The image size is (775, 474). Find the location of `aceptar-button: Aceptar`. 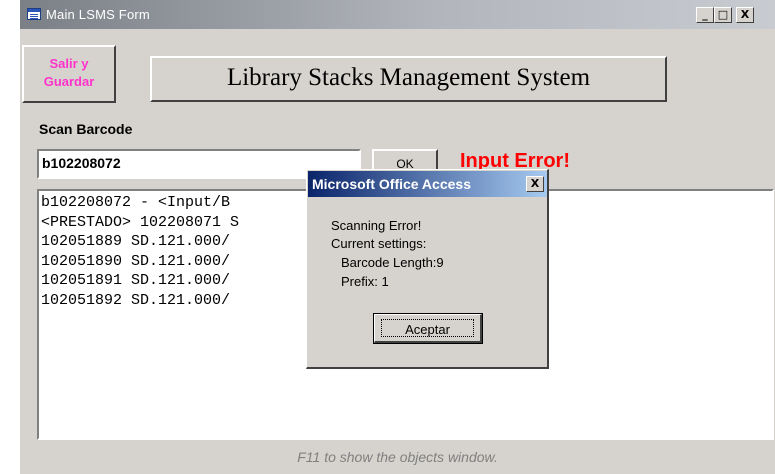

aceptar-button: Aceptar is located at coordinates (428, 328).